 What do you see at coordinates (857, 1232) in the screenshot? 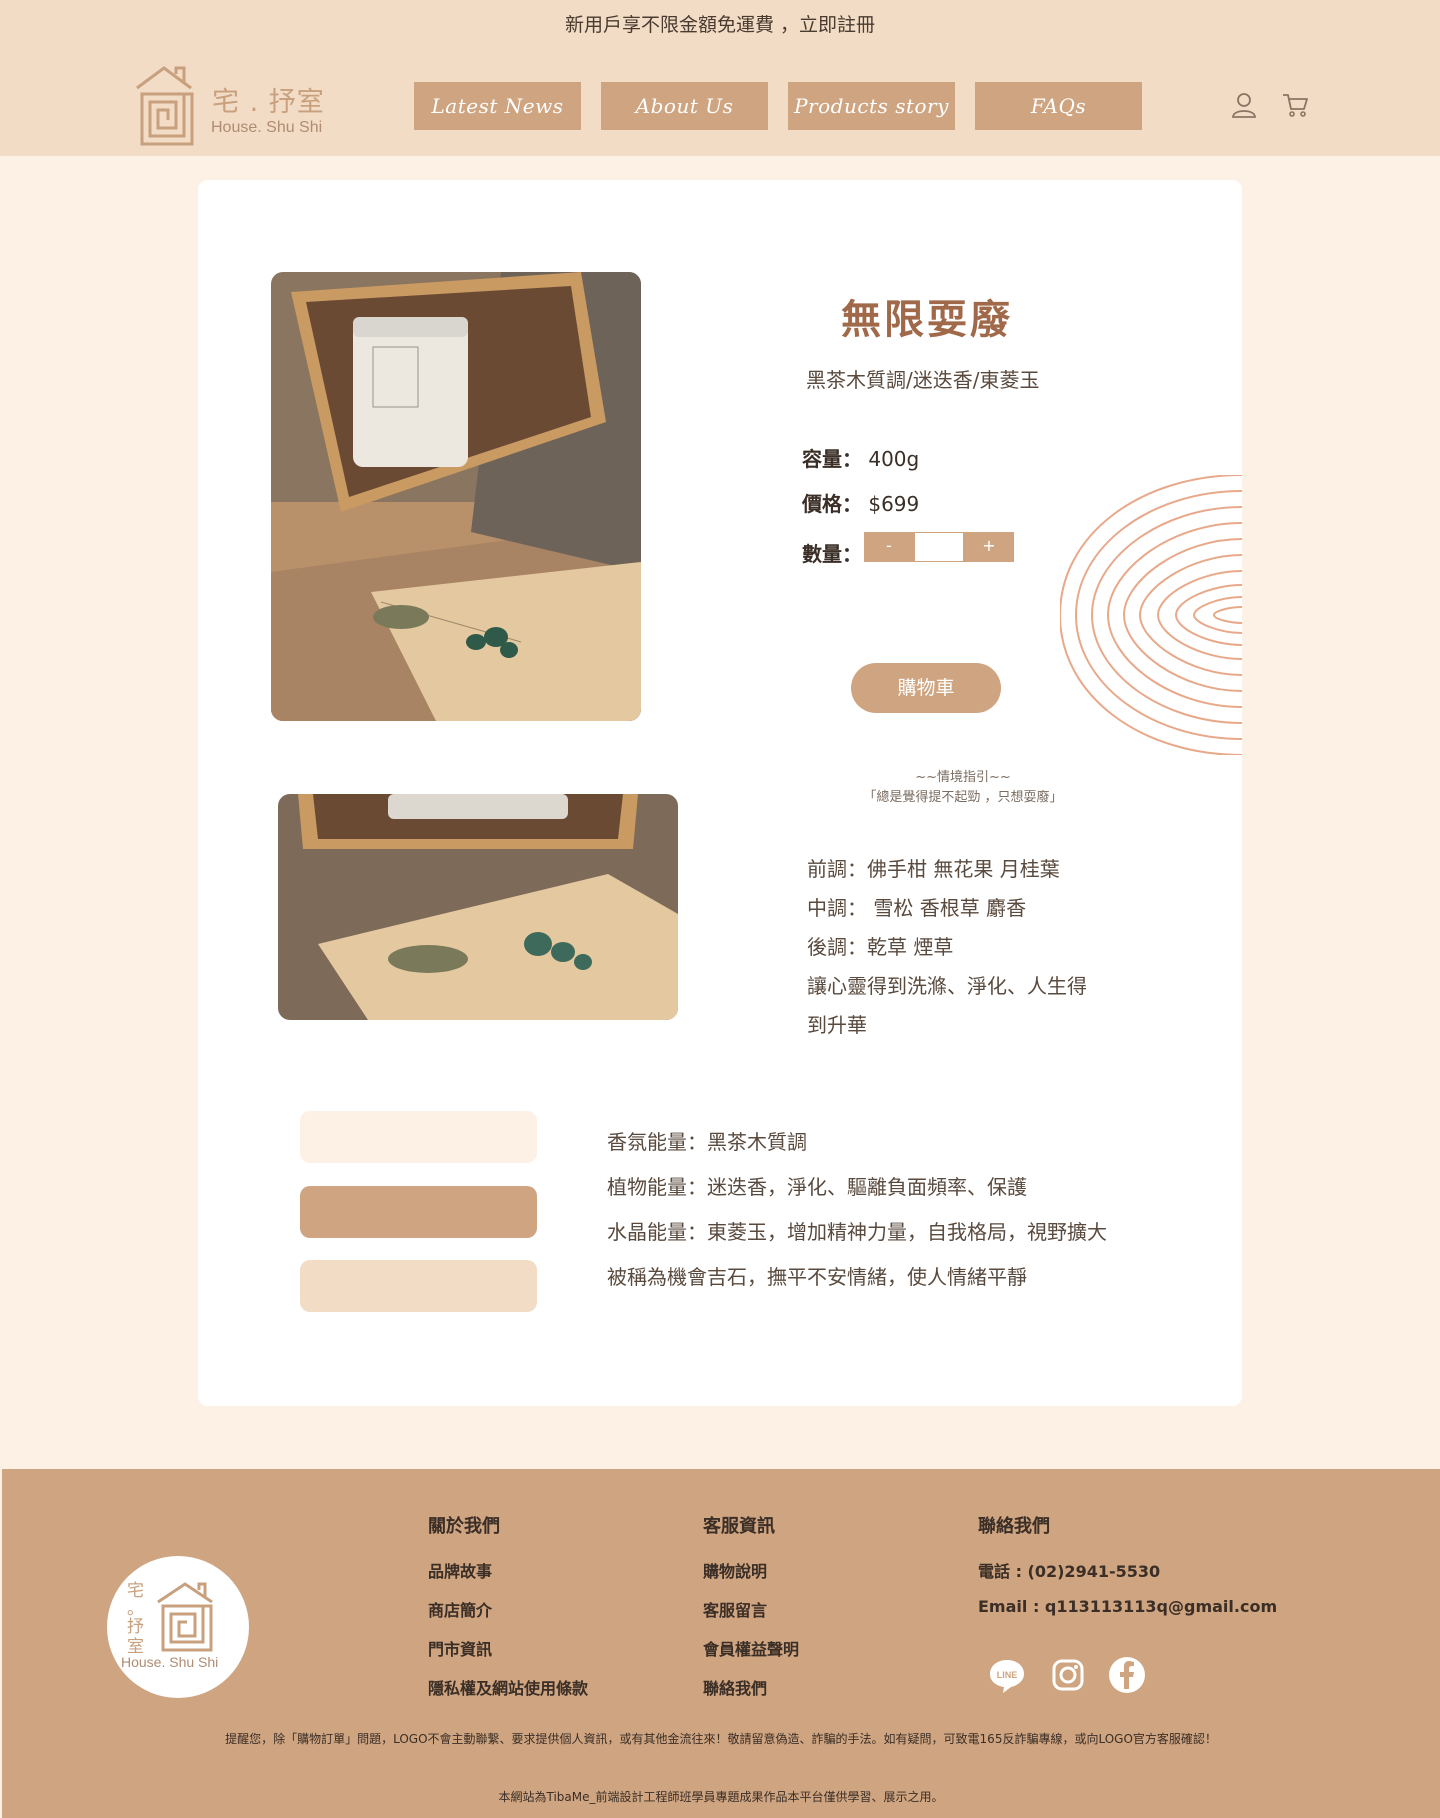
I see `energy-line-crystal: 水晶能量：東菱玉，增加精神力量，自我格局，視野擴大` at bounding box center [857, 1232].